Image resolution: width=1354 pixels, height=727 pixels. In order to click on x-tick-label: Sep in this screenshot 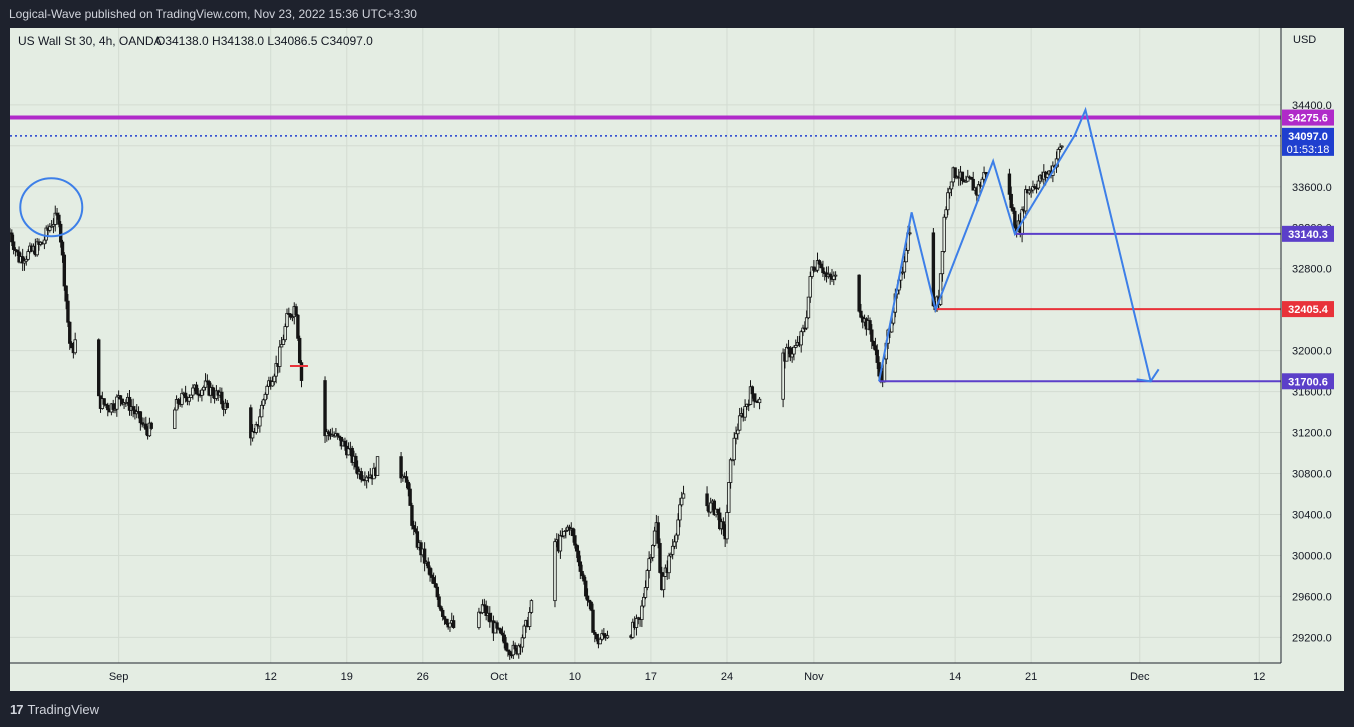, I will do `click(119, 677)`.